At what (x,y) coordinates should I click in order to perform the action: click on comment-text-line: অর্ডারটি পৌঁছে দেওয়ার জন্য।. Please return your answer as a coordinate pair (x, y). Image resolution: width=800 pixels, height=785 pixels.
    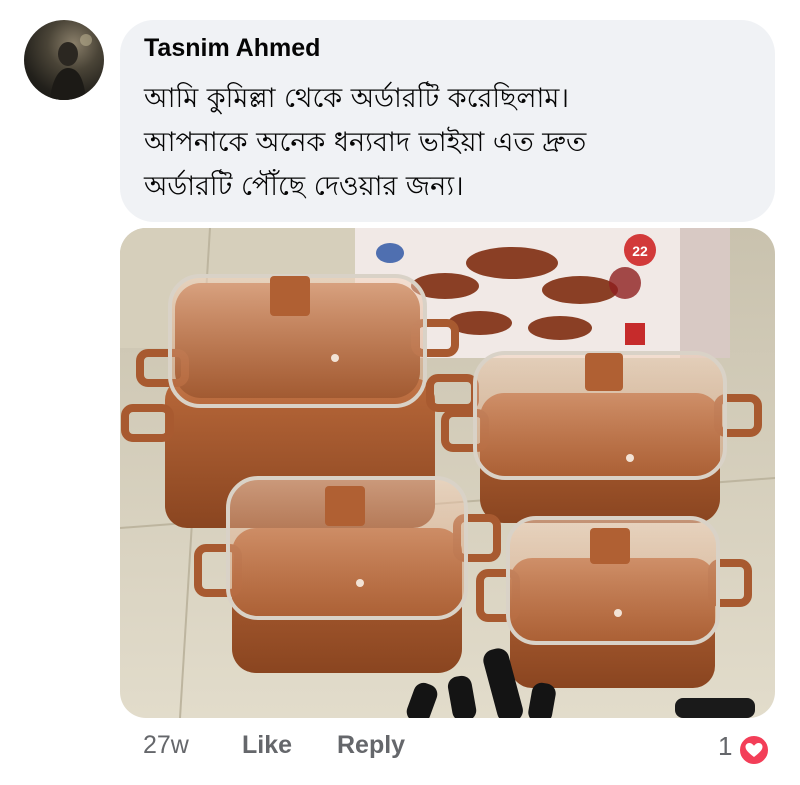
    Looking at the image, I should click on (304, 186).